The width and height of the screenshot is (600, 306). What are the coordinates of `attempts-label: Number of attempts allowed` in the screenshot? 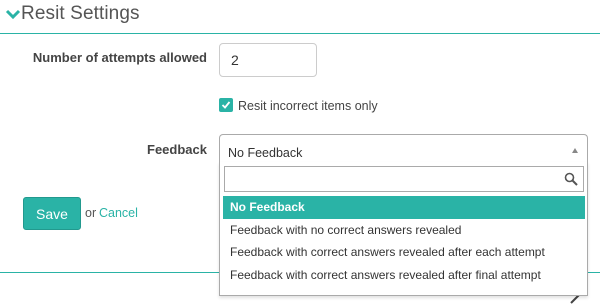 It's located at (119, 57).